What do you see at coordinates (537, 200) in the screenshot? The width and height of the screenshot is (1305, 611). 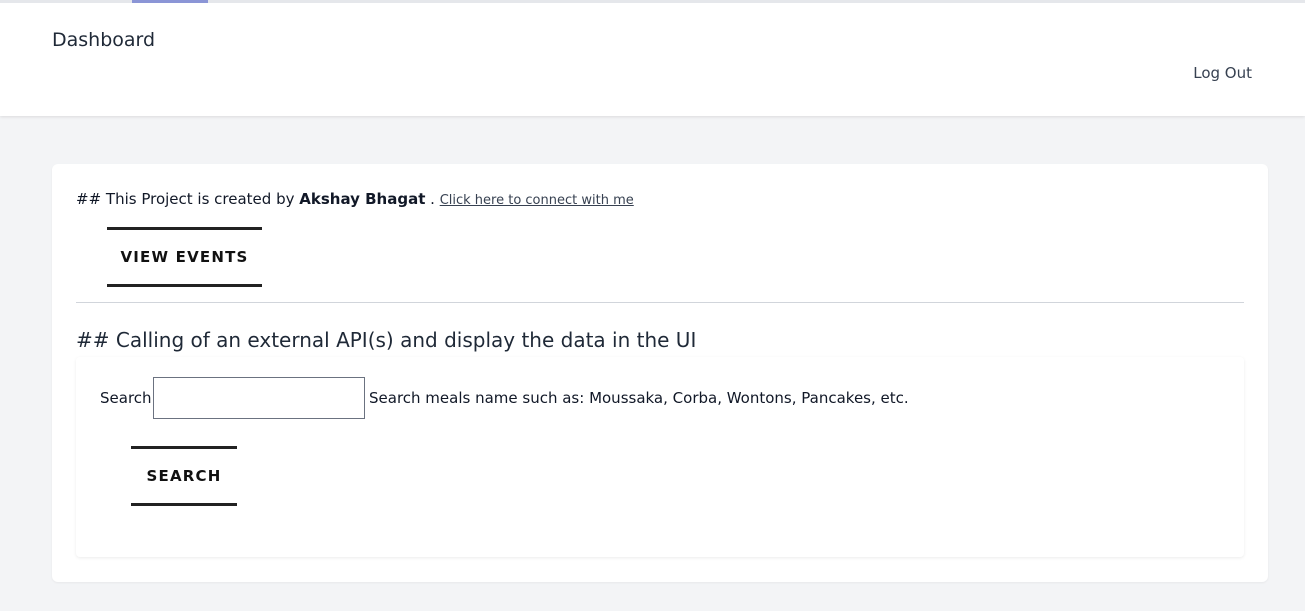 I see `connect-link: Click here to connect with me` at bounding box center [537, 200].